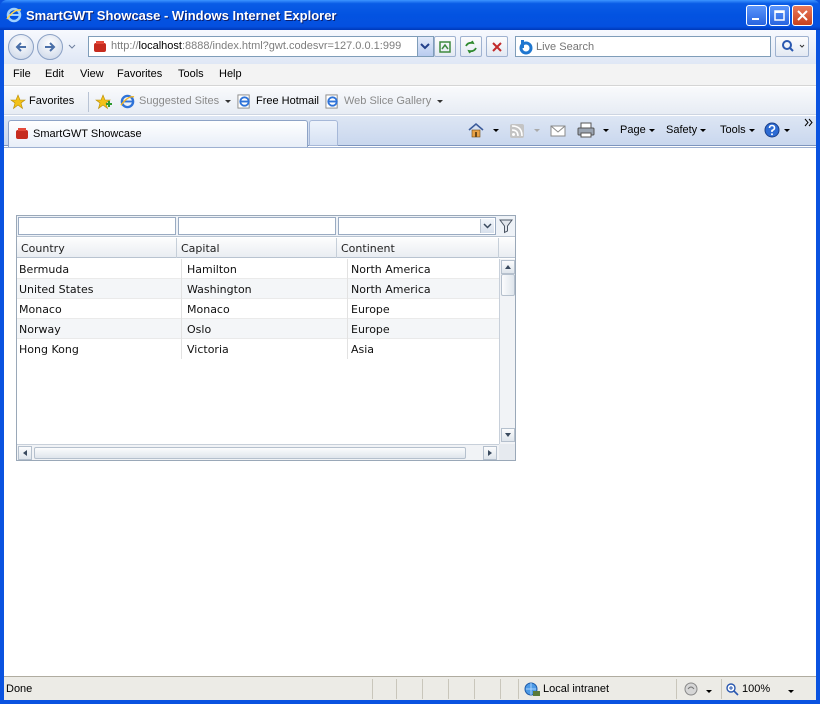 The width and height of the screenshot is (820, 704). I want to click on protected-mode-icon, so click(692, 689).